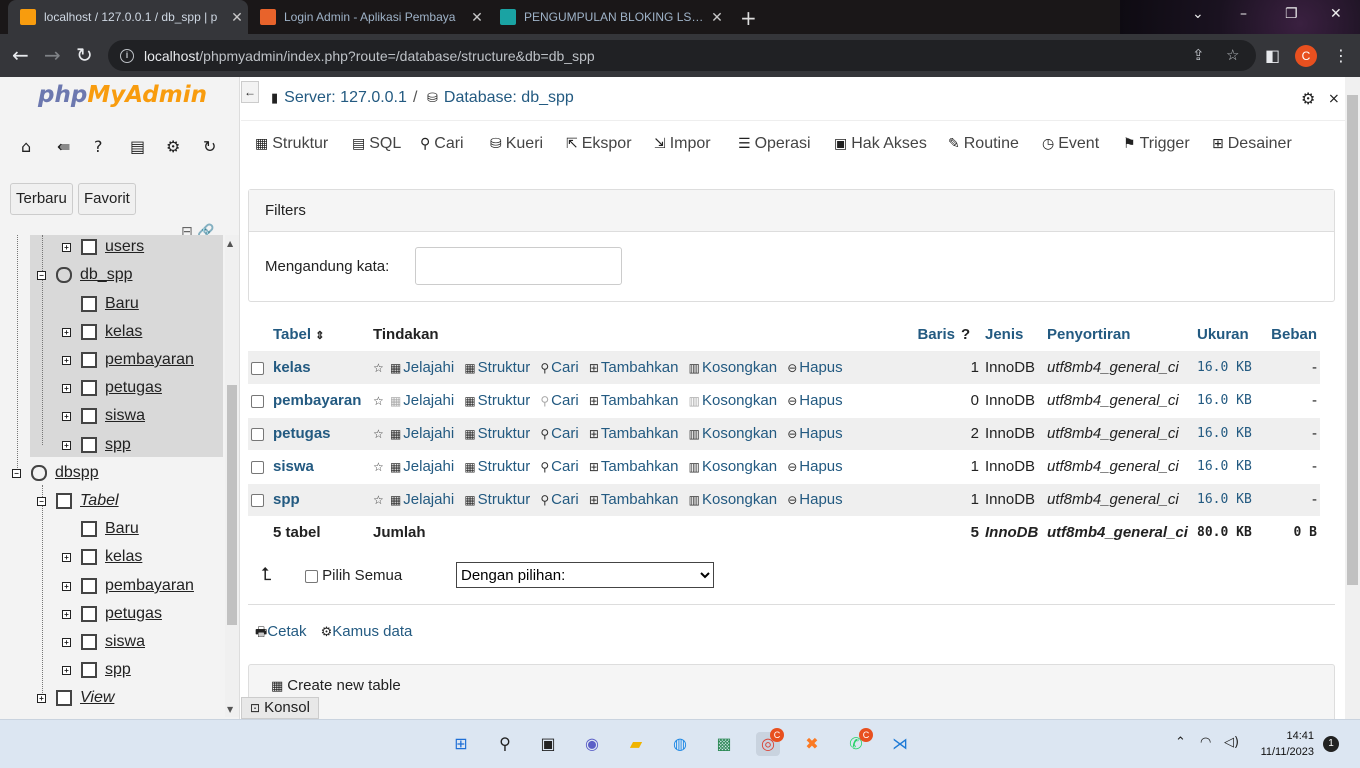 The height and width of the screenshot is (768, 1360). I want to click on tree-item-pembayaran: + pembayaran, so click(128, 586).